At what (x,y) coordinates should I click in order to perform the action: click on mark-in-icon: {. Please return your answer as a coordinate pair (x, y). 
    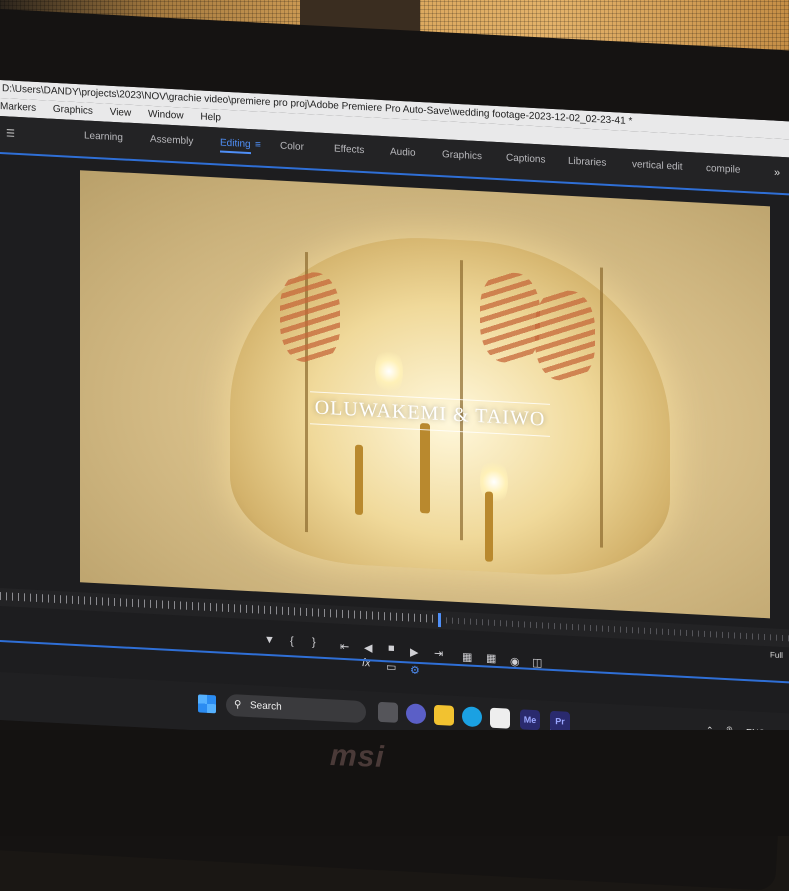
    Looking at the image, I should click on (292, 641).